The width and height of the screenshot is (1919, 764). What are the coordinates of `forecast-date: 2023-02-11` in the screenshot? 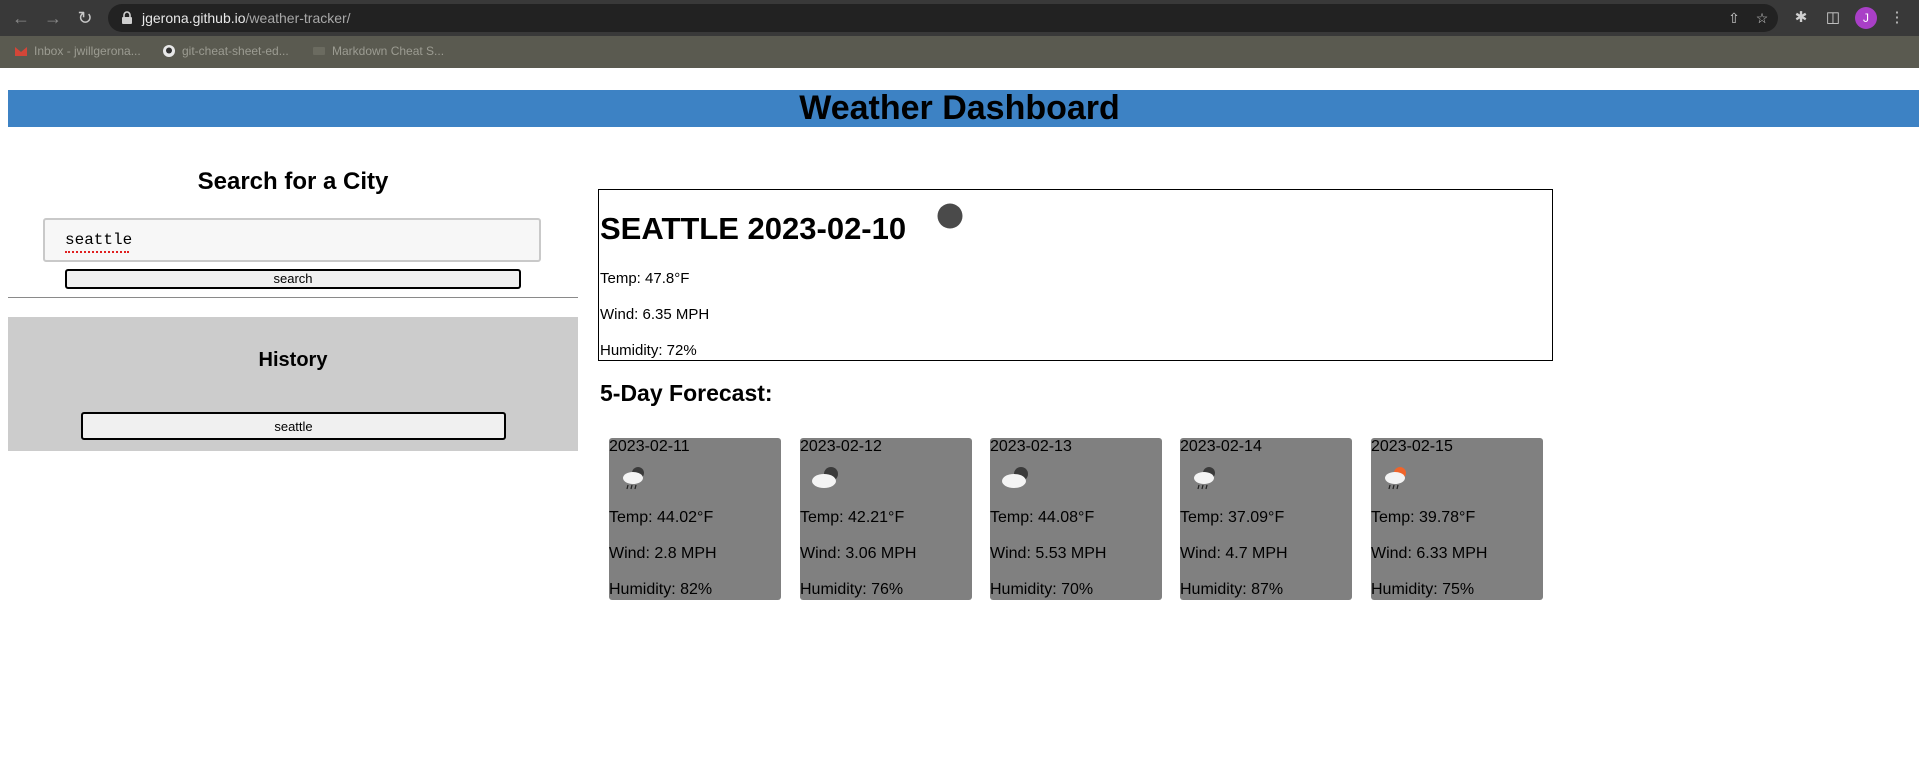 It's located at (649, 446).